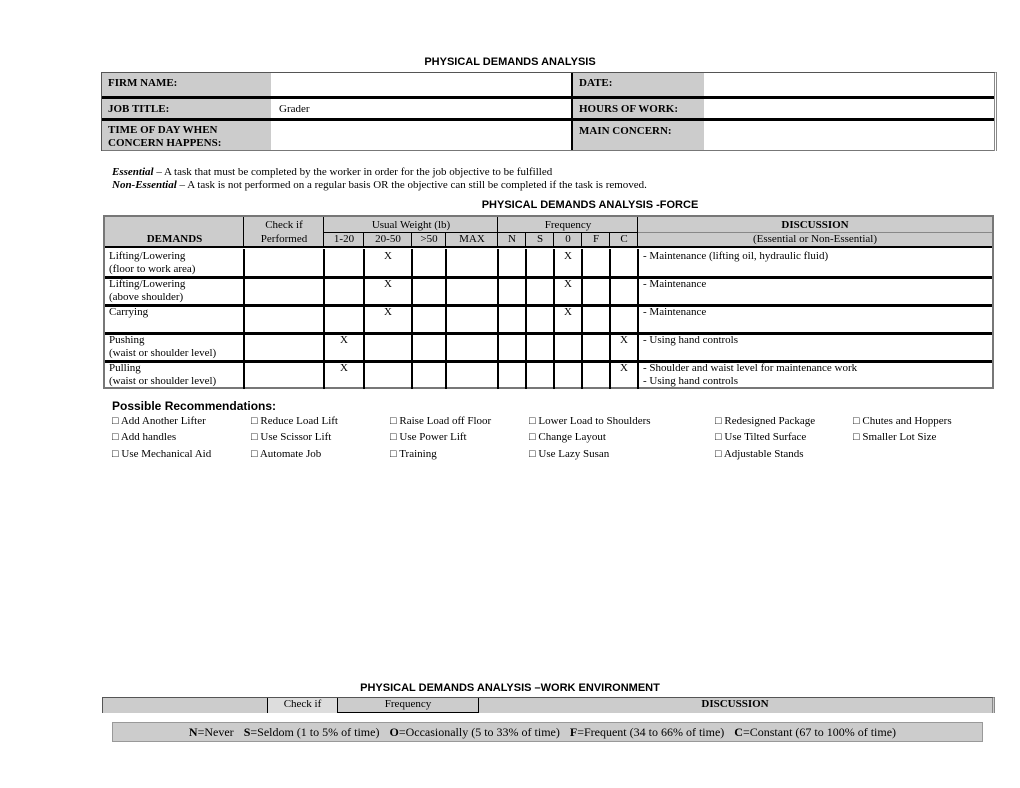 This screenshot has width=1020, height=788. I want to click on recommendation-checkbox: □ Raise Load off Floor, so click(440, 421).